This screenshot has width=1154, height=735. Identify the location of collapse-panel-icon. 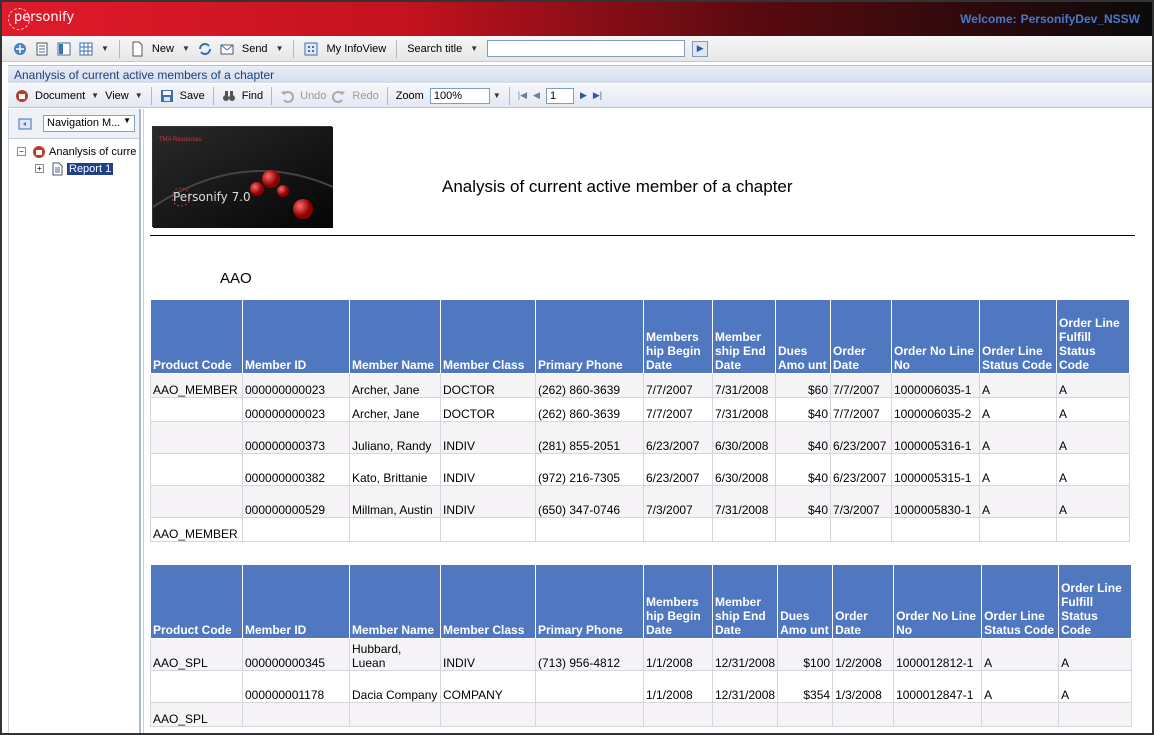
(25, 124).